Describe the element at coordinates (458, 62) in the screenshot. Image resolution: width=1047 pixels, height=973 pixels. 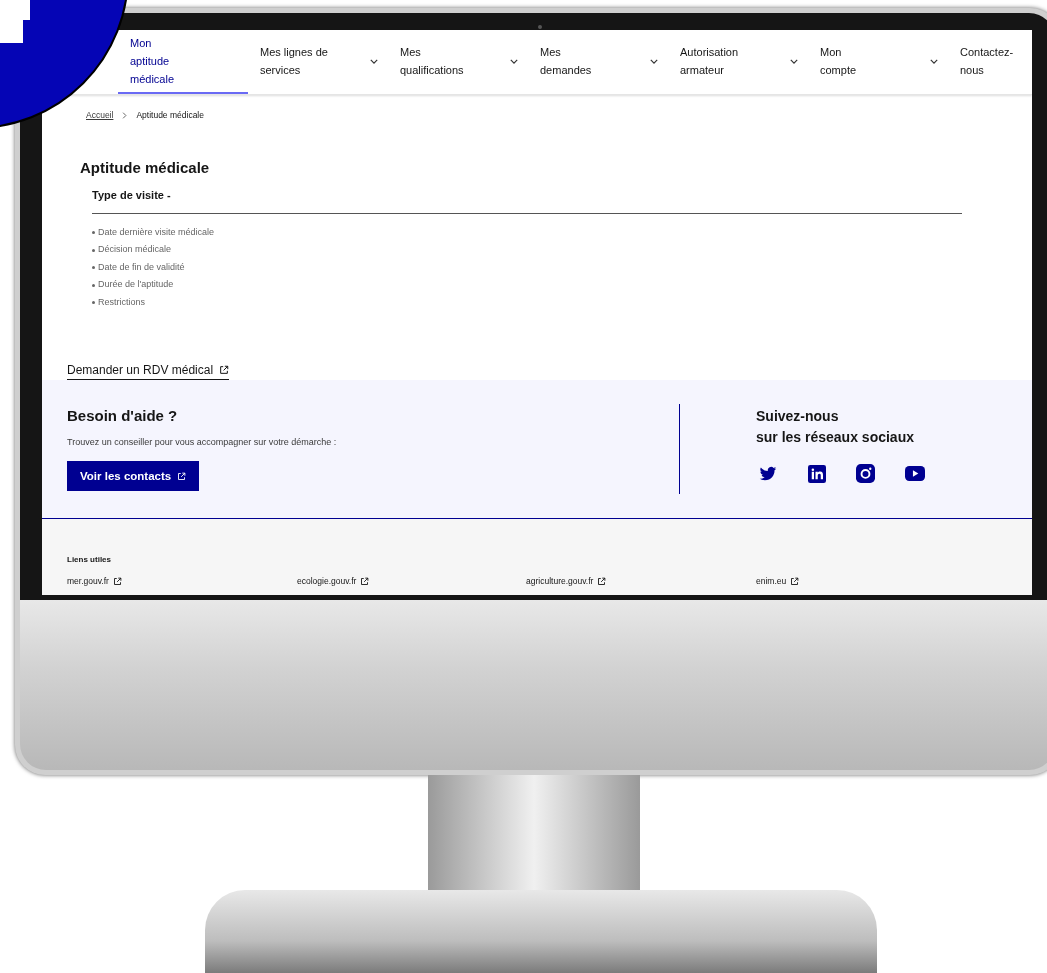
I see `nav-tab: Mes qualifications` at that location.